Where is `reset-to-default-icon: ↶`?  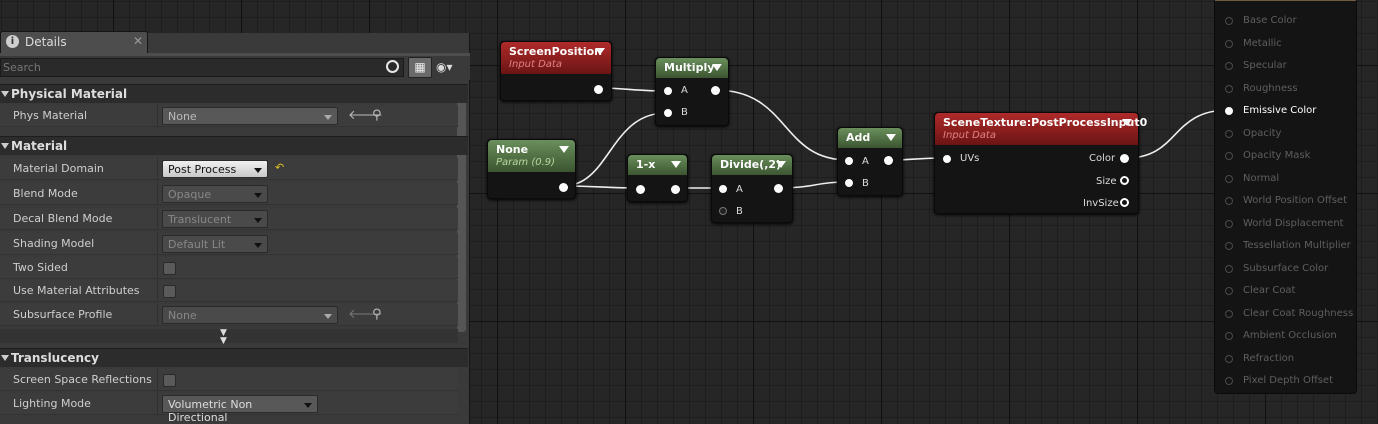
reset-to-default-icon: ↶ is located at coordinates (279, 167).